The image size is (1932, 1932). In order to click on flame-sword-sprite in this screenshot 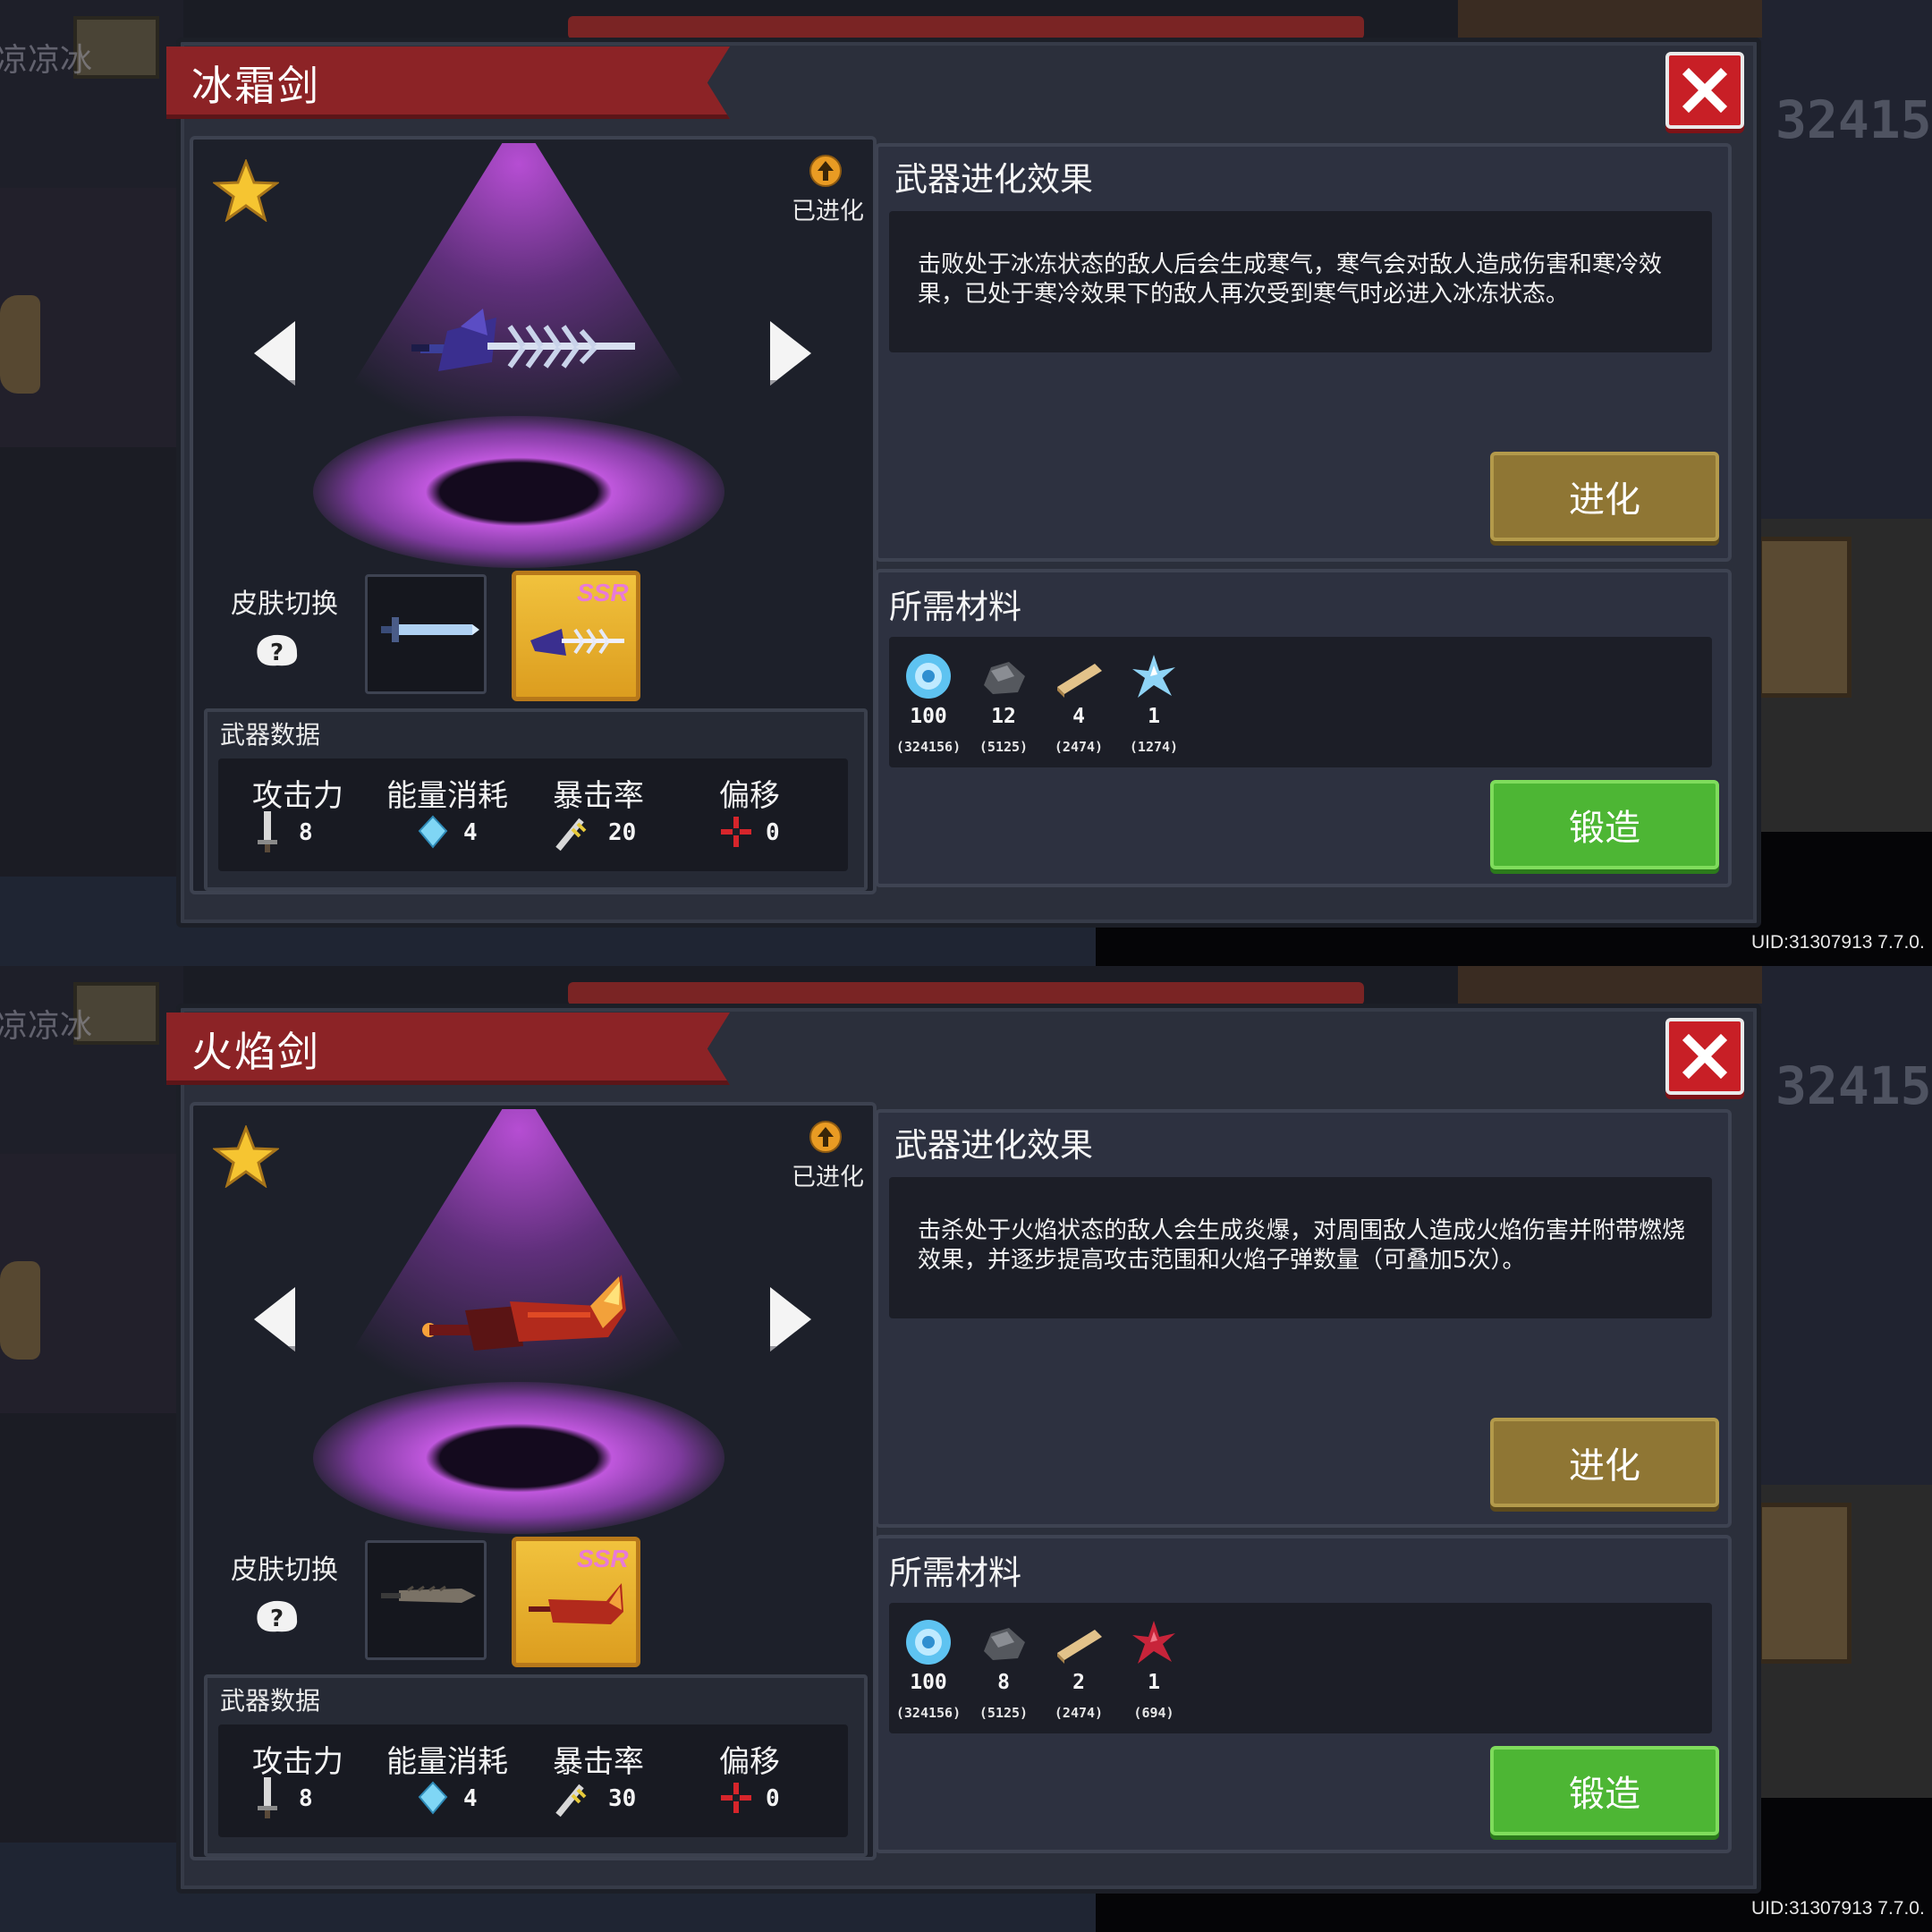, I will do `click(524, 1313)`.